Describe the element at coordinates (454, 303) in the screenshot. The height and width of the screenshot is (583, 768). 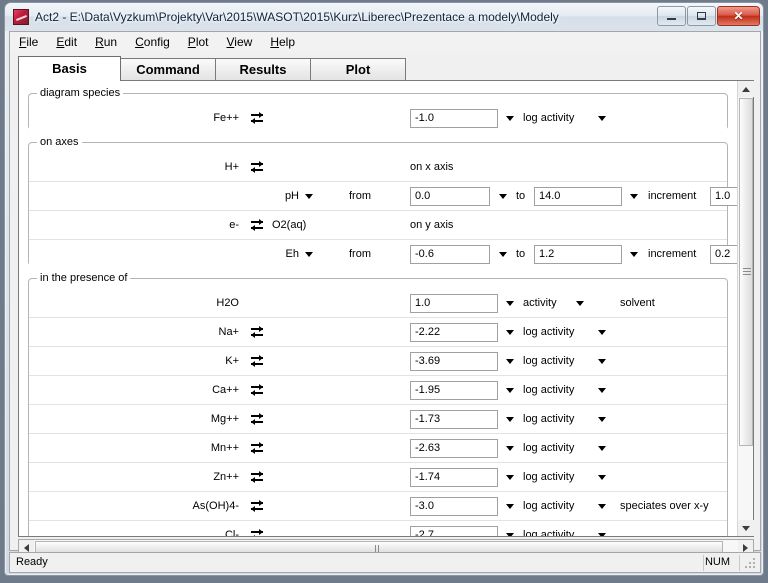
I see `value-input: 1.0` at that location.